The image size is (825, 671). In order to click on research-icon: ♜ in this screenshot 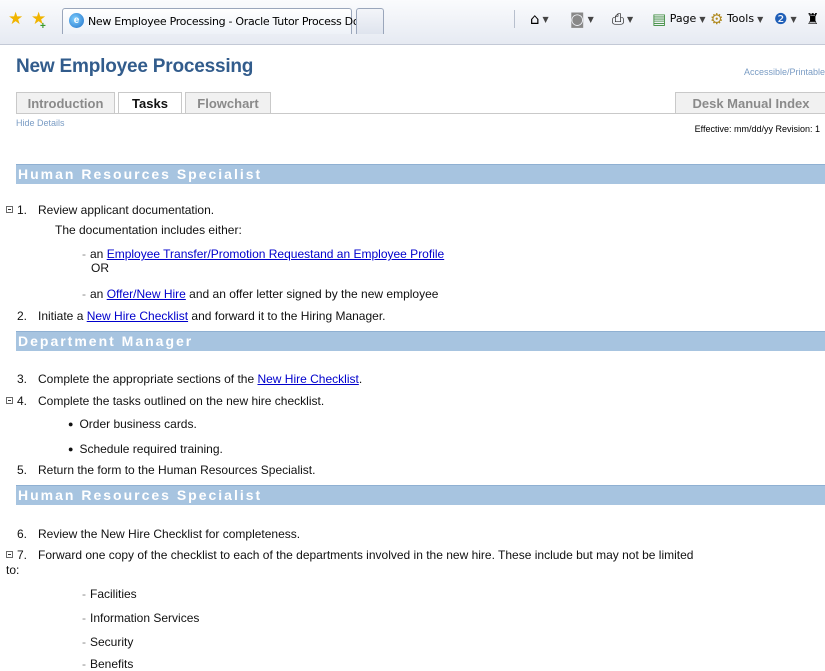, I will do `click(813, 19)`.